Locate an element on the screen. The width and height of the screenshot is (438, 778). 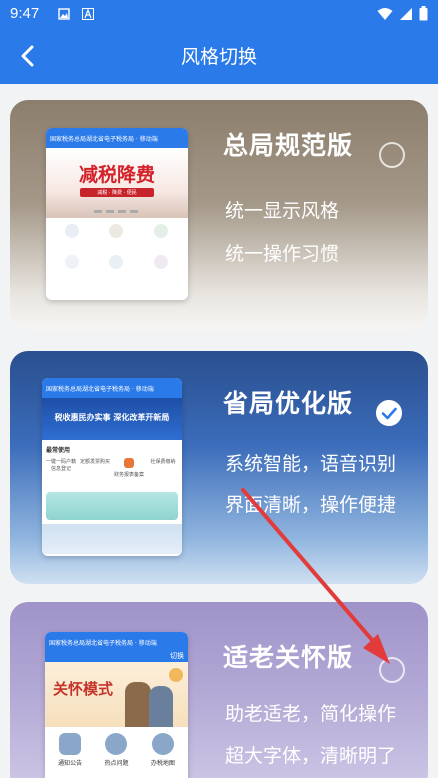
radio-optimized is located at coordinates (389, 413).